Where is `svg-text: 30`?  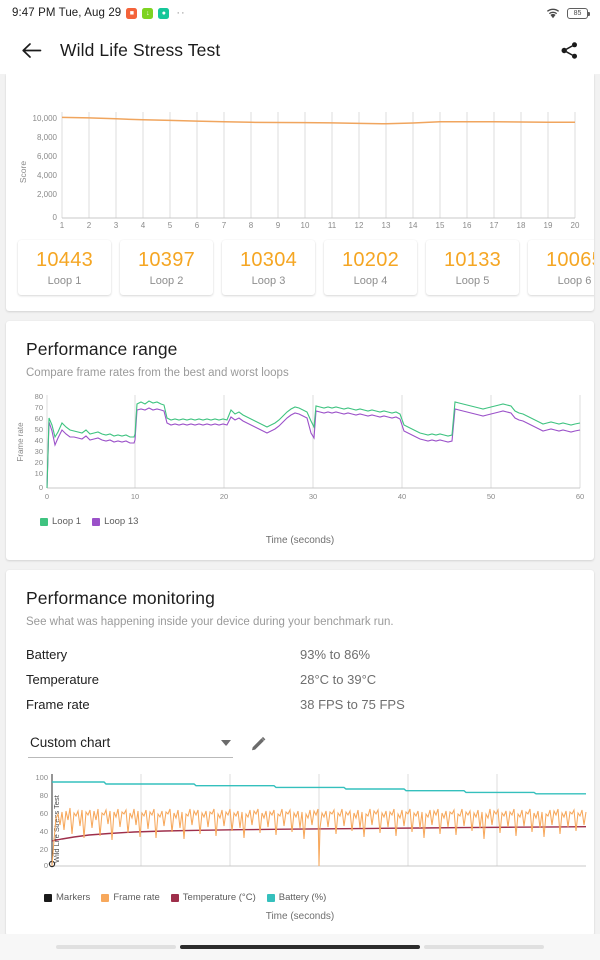
svg-text: 30 is located at coordinates (313, 496).